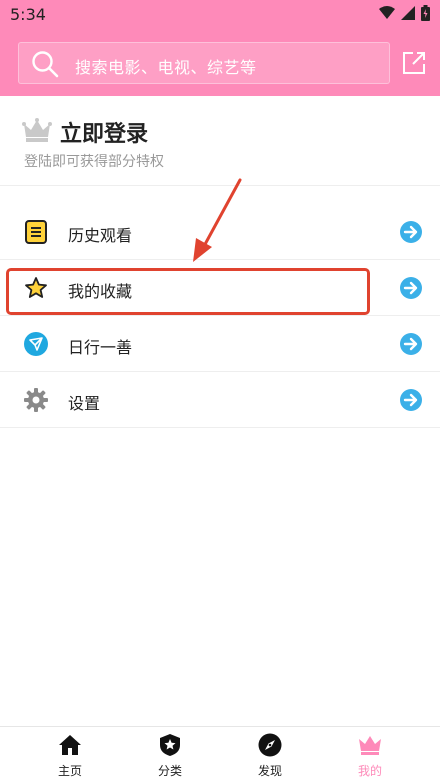 The image size is (440, 782). I want to click on tab-category: 分类, so click(170, 754).